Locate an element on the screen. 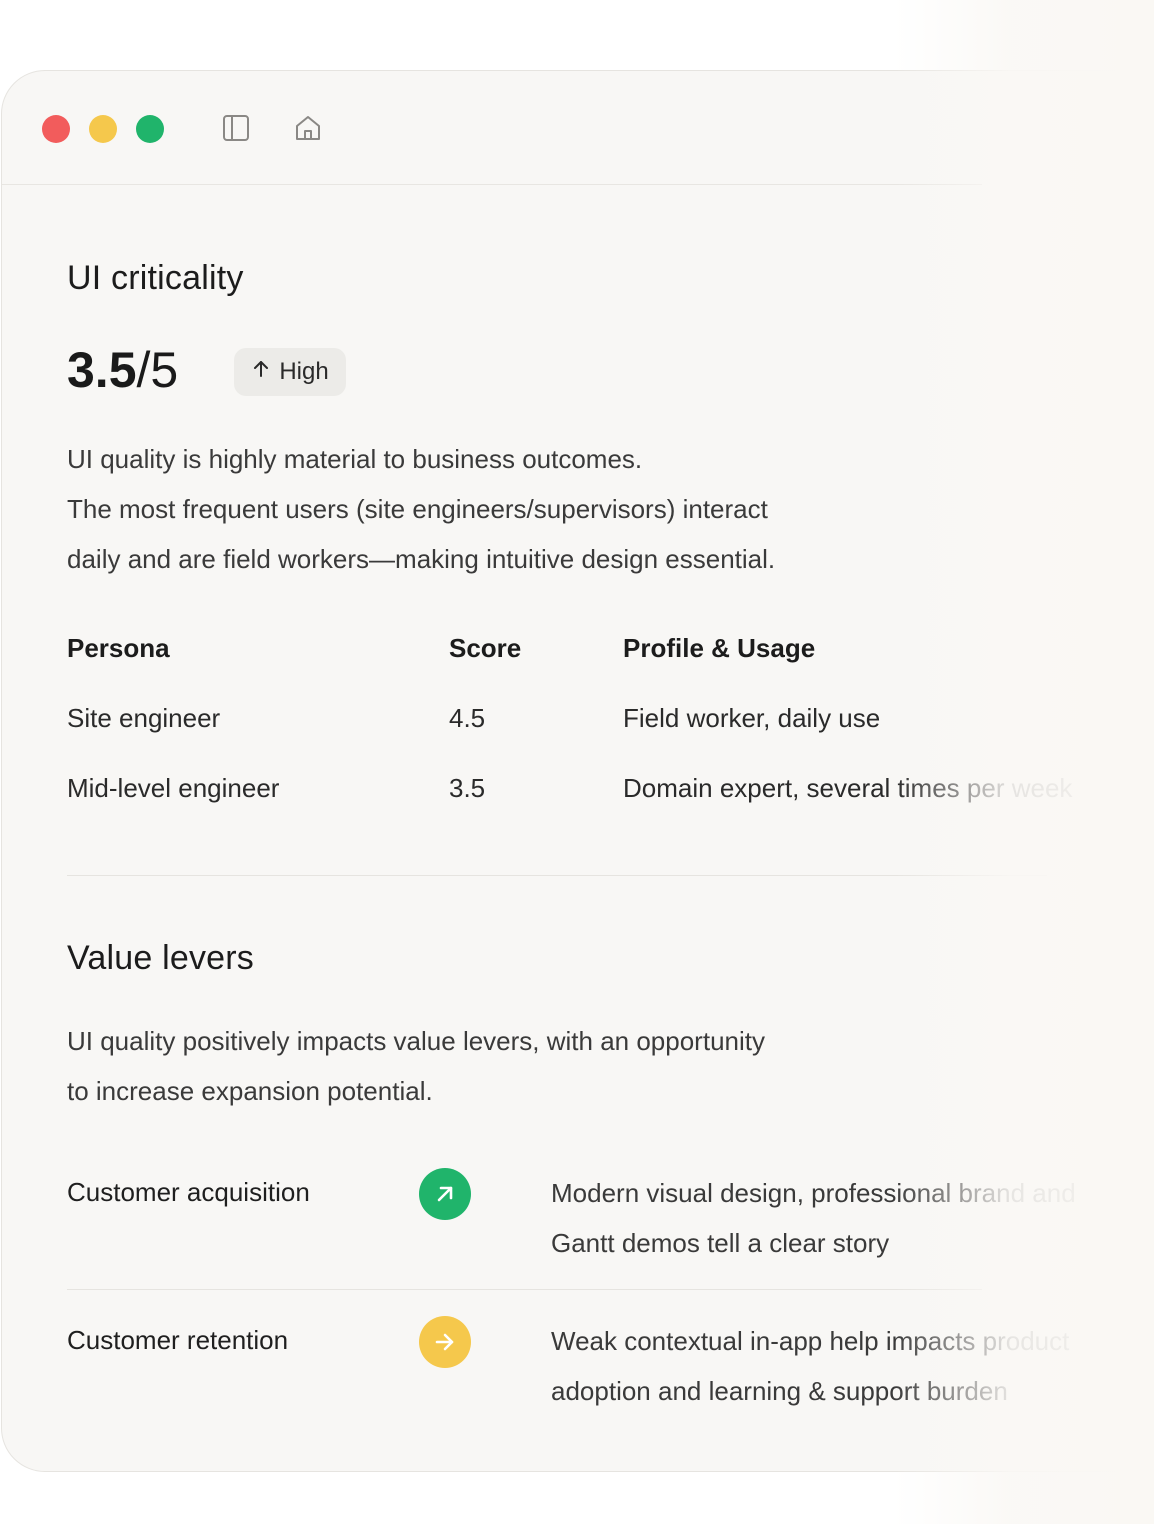 Image resolution: width=1154 pixels, height=1524 pixels. score-value: 3.5 is located at coordinates (102, 370).